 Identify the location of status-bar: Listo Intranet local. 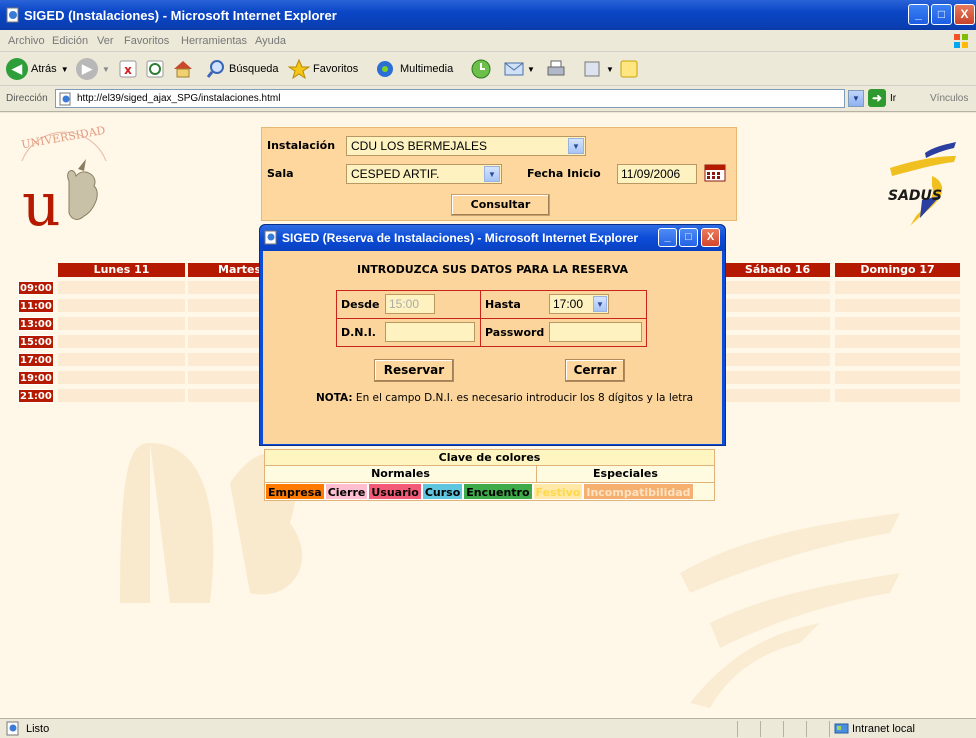
(488, 728).